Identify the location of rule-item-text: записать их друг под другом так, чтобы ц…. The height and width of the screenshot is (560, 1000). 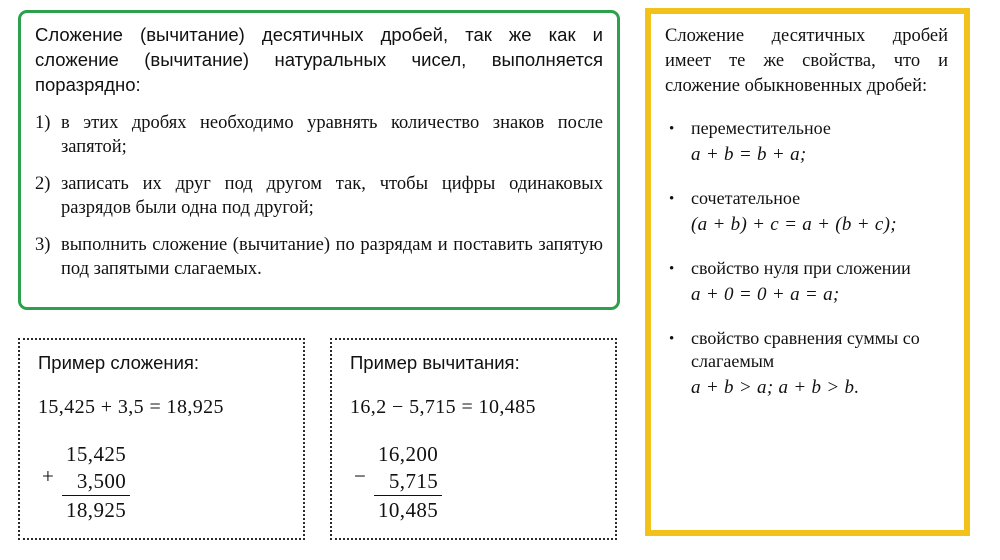
(332, 196).